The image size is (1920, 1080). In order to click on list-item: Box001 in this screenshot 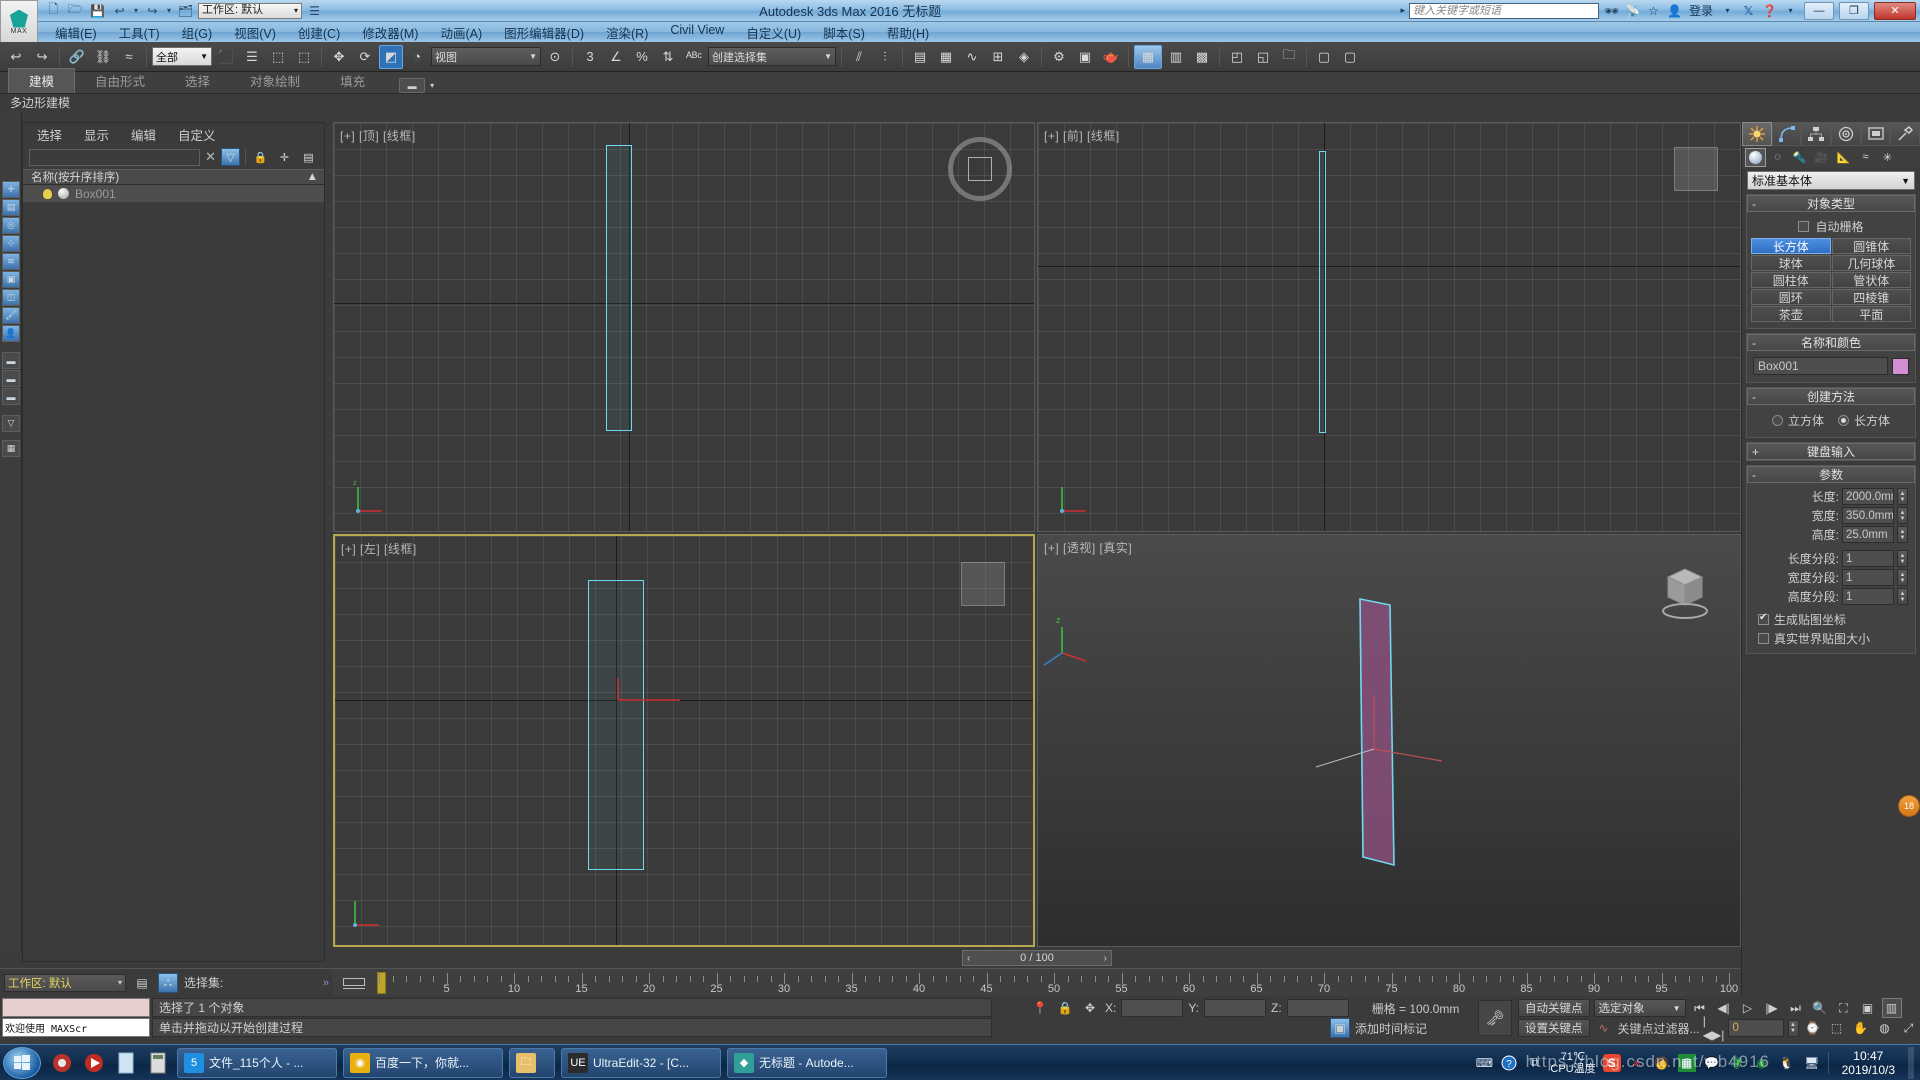, I will do `click(173, 193)`.